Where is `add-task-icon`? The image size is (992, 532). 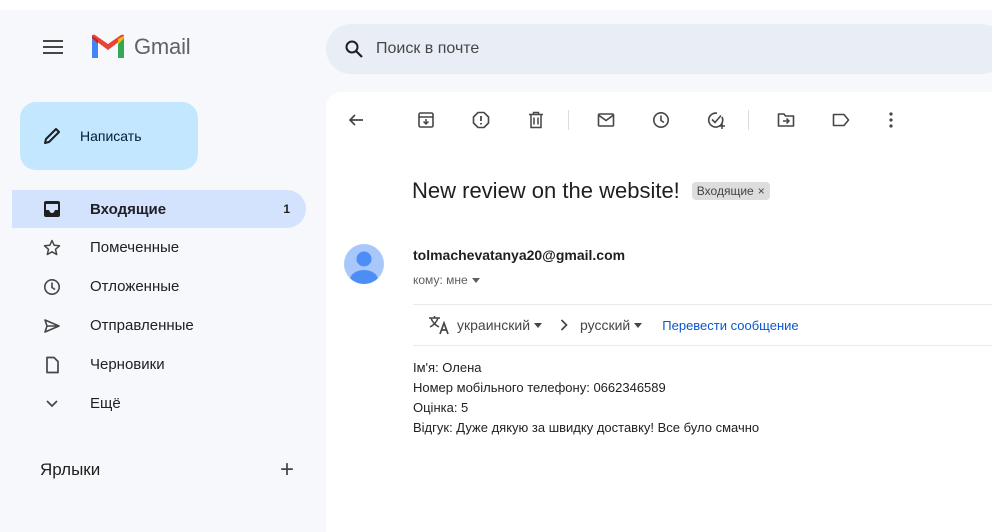
add-task-icon is located at coordinates (716, 120).